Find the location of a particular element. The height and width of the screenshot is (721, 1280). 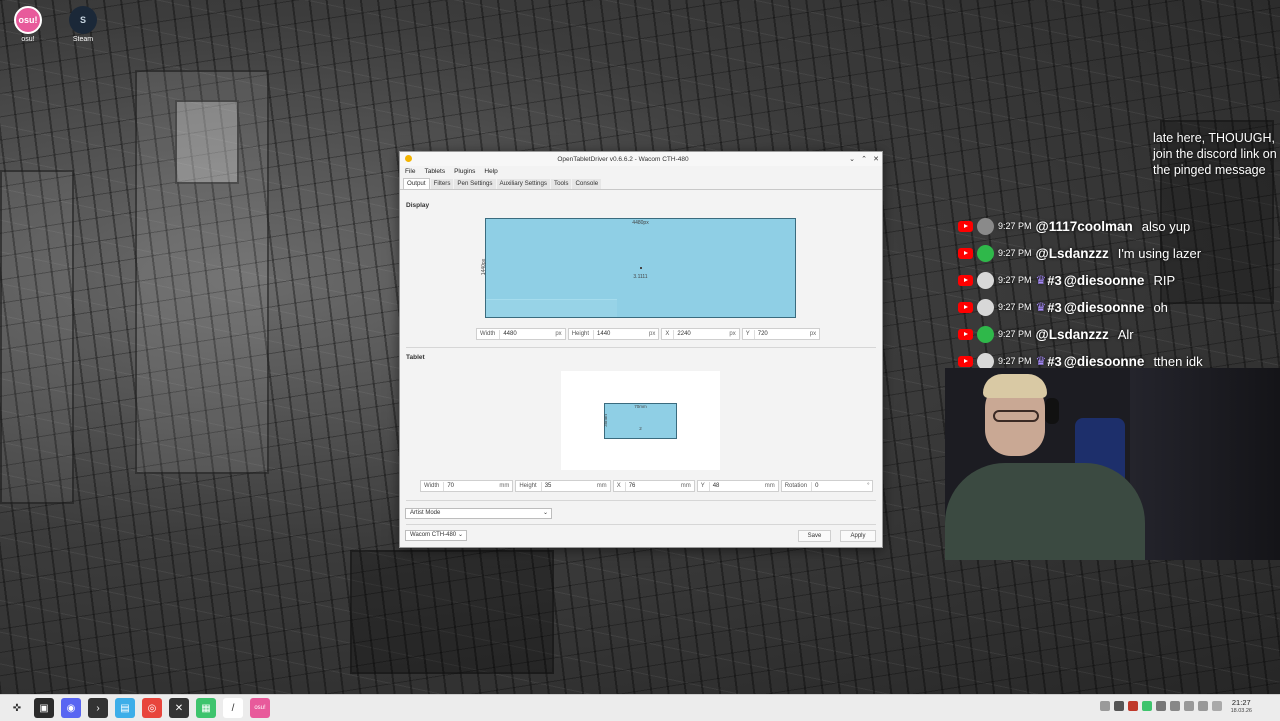

tablet-width-field: Width 70 mm is located at coordinates (467, 486).